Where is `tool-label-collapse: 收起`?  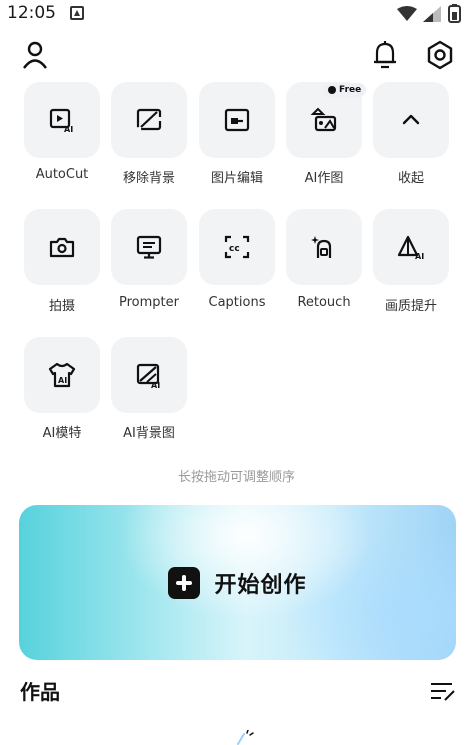 tool-label-collapse: 收起 is located at coordinates (410, 178).